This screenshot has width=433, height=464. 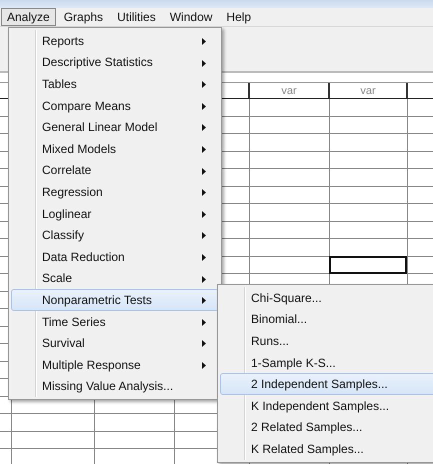 What do you see at coordinates (191, 17) in the screenshot?
I see `menu-bar-item: Window` at bounding box center [191, 17].